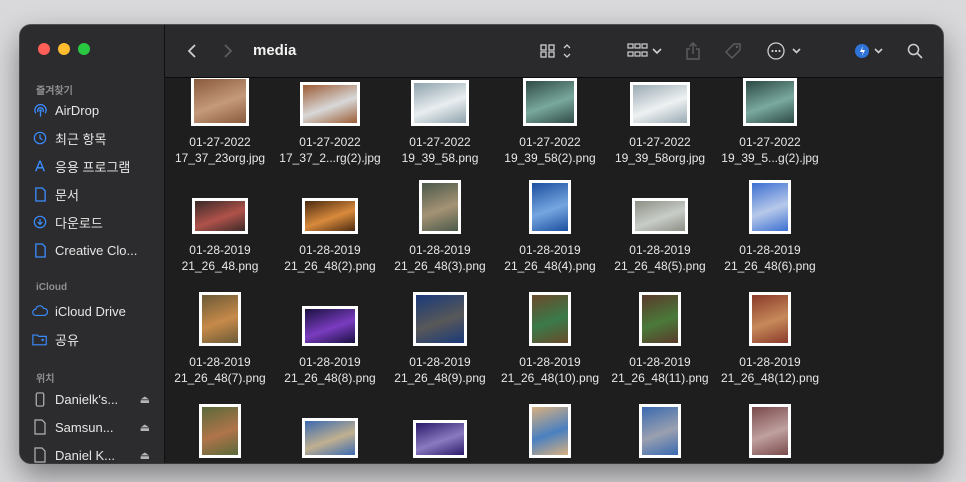  Describe the element at coordinates (440, 370) in the screenshot. I see `file-name: 01-28-2019 21_26_48(9).png` at that location.